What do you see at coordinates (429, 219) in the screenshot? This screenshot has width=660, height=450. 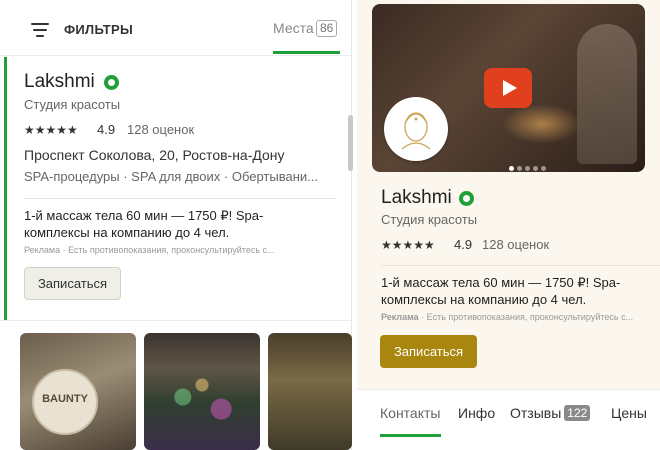 I see `detail-category: Студия красоты` at bounding box center [429, 219].